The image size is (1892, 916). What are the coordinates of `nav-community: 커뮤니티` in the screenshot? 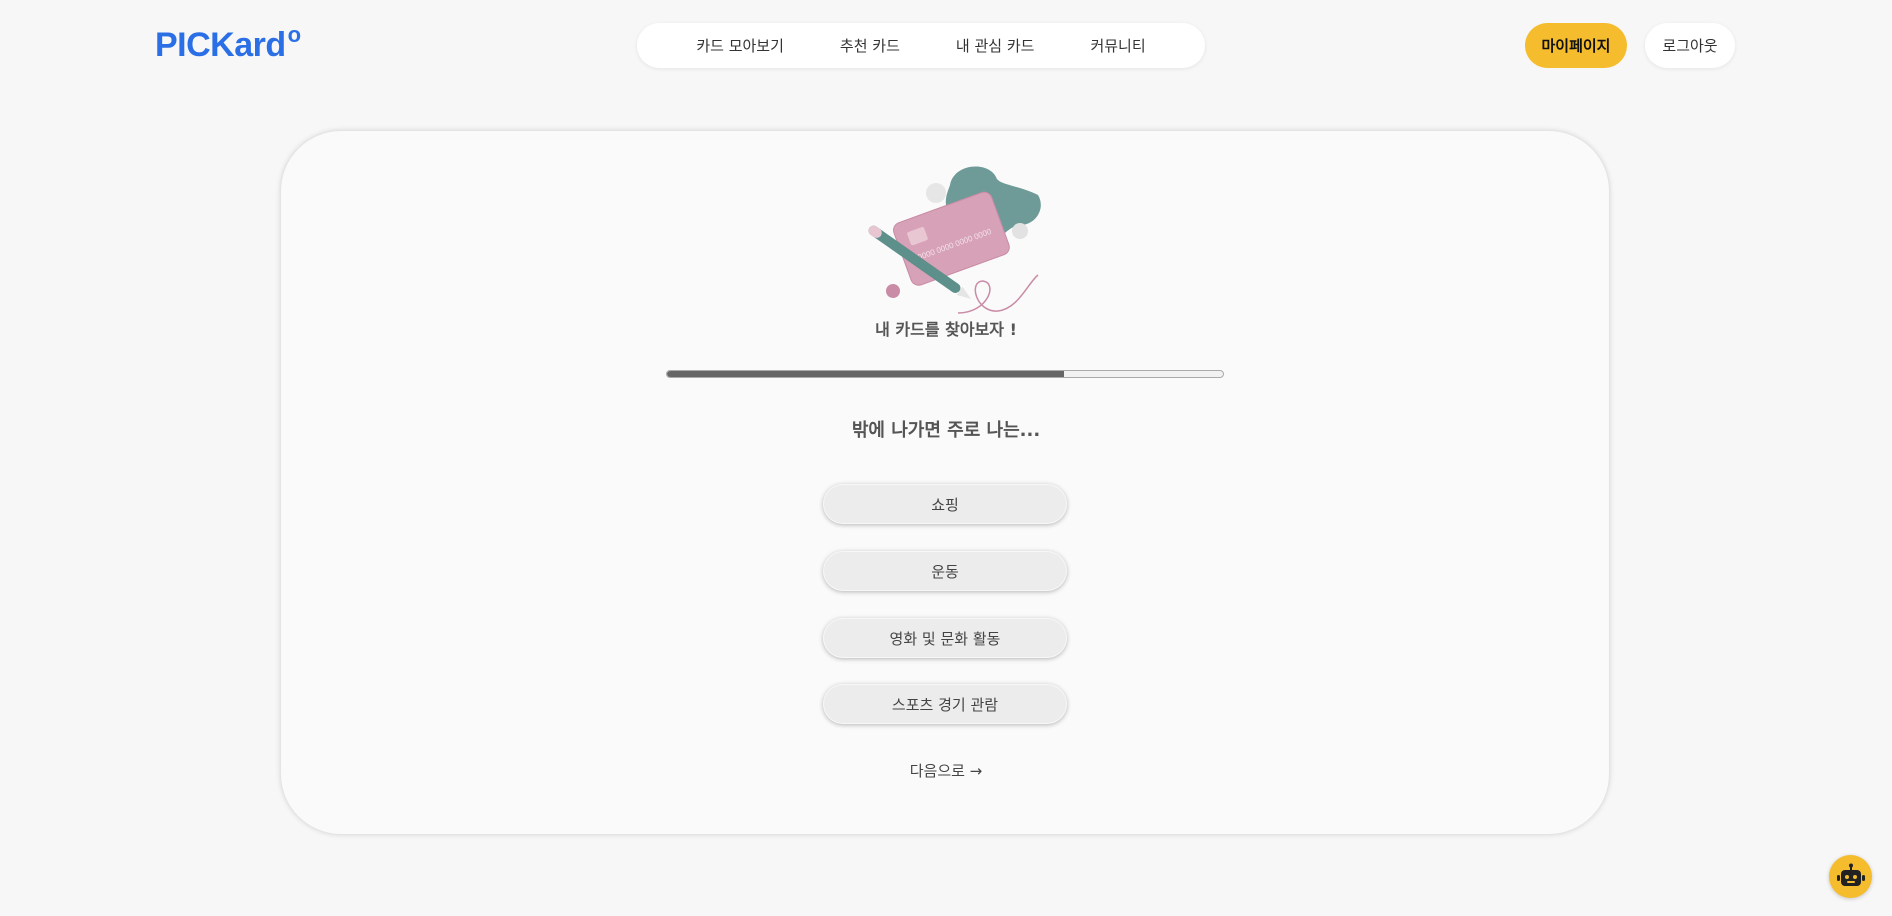 It's located at (1117, 45).